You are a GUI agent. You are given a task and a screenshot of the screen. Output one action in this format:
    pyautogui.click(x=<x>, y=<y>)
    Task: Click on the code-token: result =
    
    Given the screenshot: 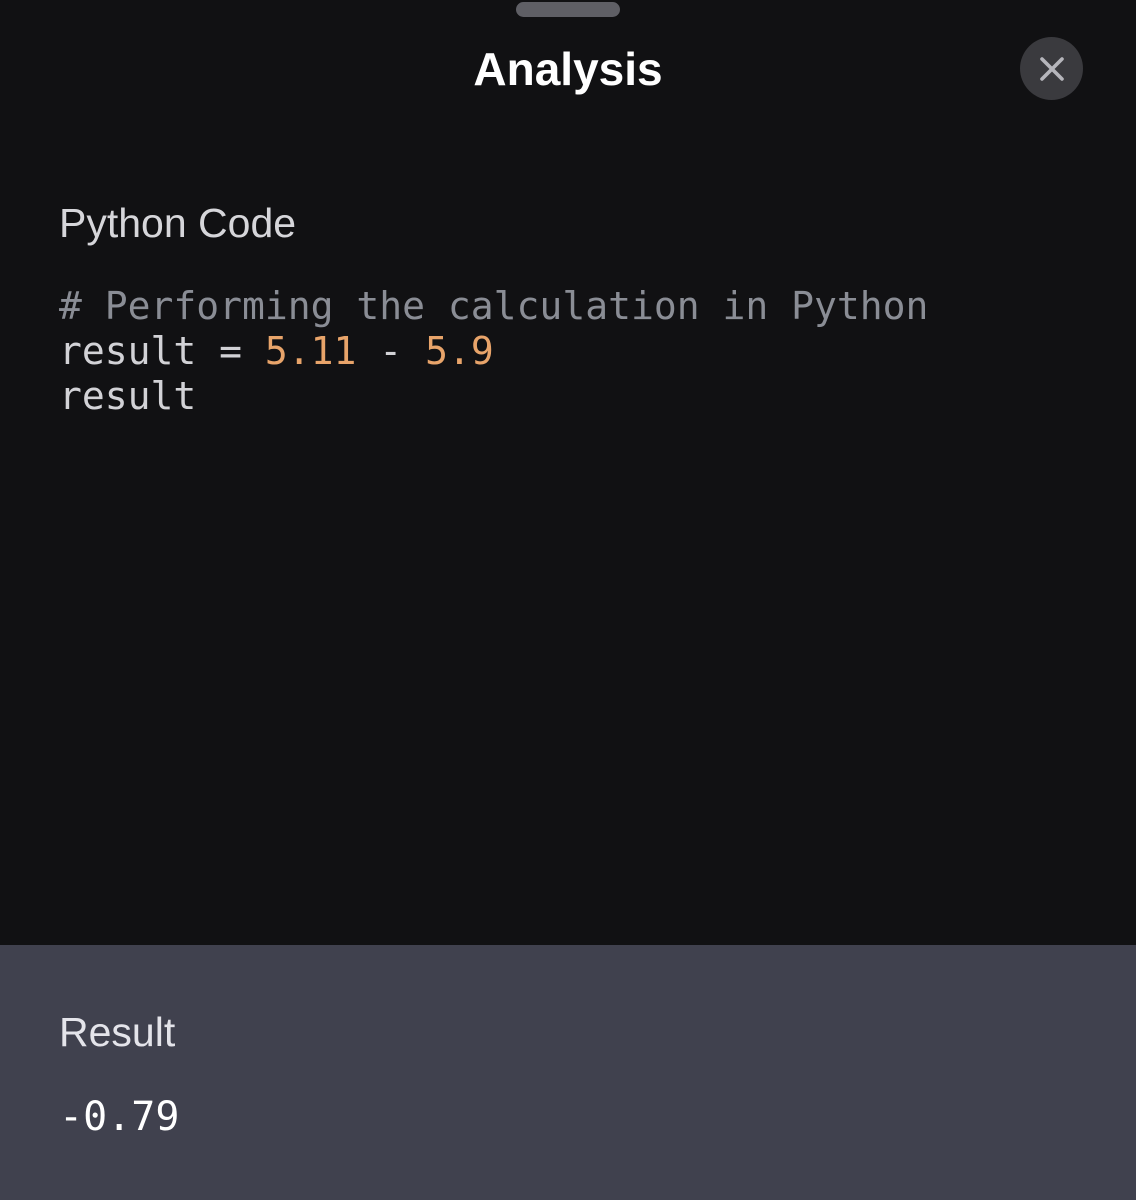 What is the action you would take?
    pyautogui.click(x=162, y=351)
    